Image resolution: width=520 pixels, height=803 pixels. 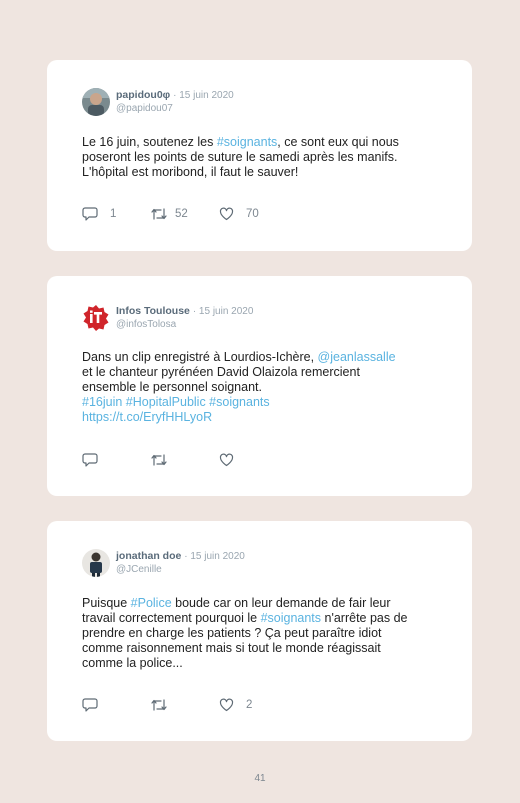 I want to click on author-handle: @papidou07, so click(x=144, y=108).